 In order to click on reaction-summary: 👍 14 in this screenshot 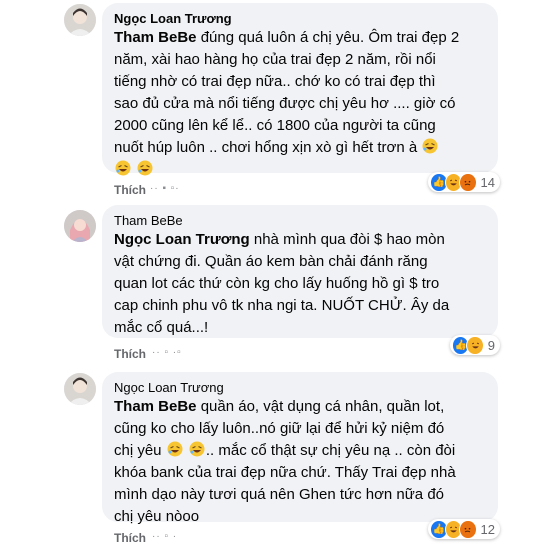, I will do `click(464, 182)`.